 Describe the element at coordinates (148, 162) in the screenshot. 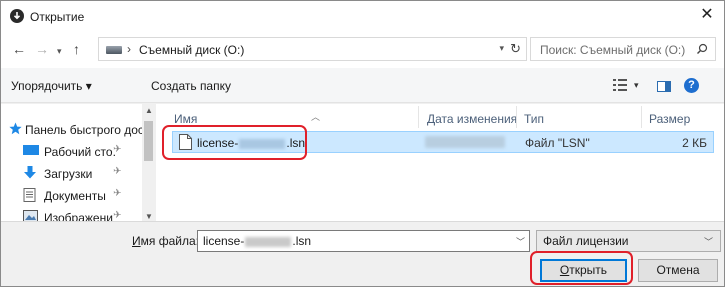

I see `nav-pane-scrollbar: ▲ ▼` at that location.